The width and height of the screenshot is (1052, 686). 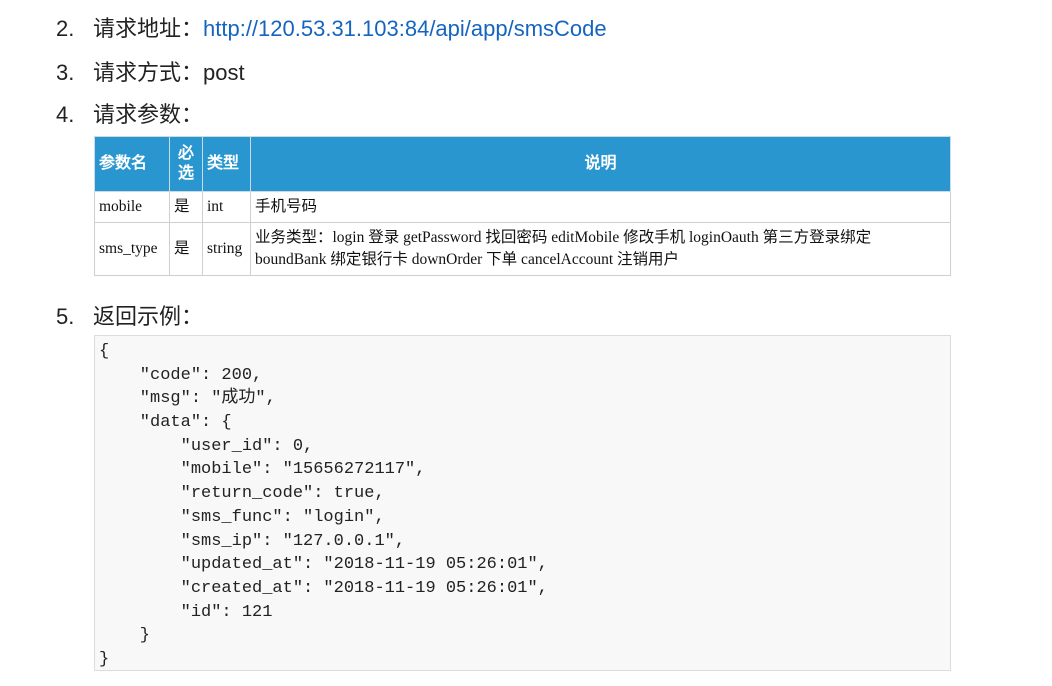 I want to click on code-line: "created_at": "2018-11-19 05:26:01",, so click(x=323, y=588).